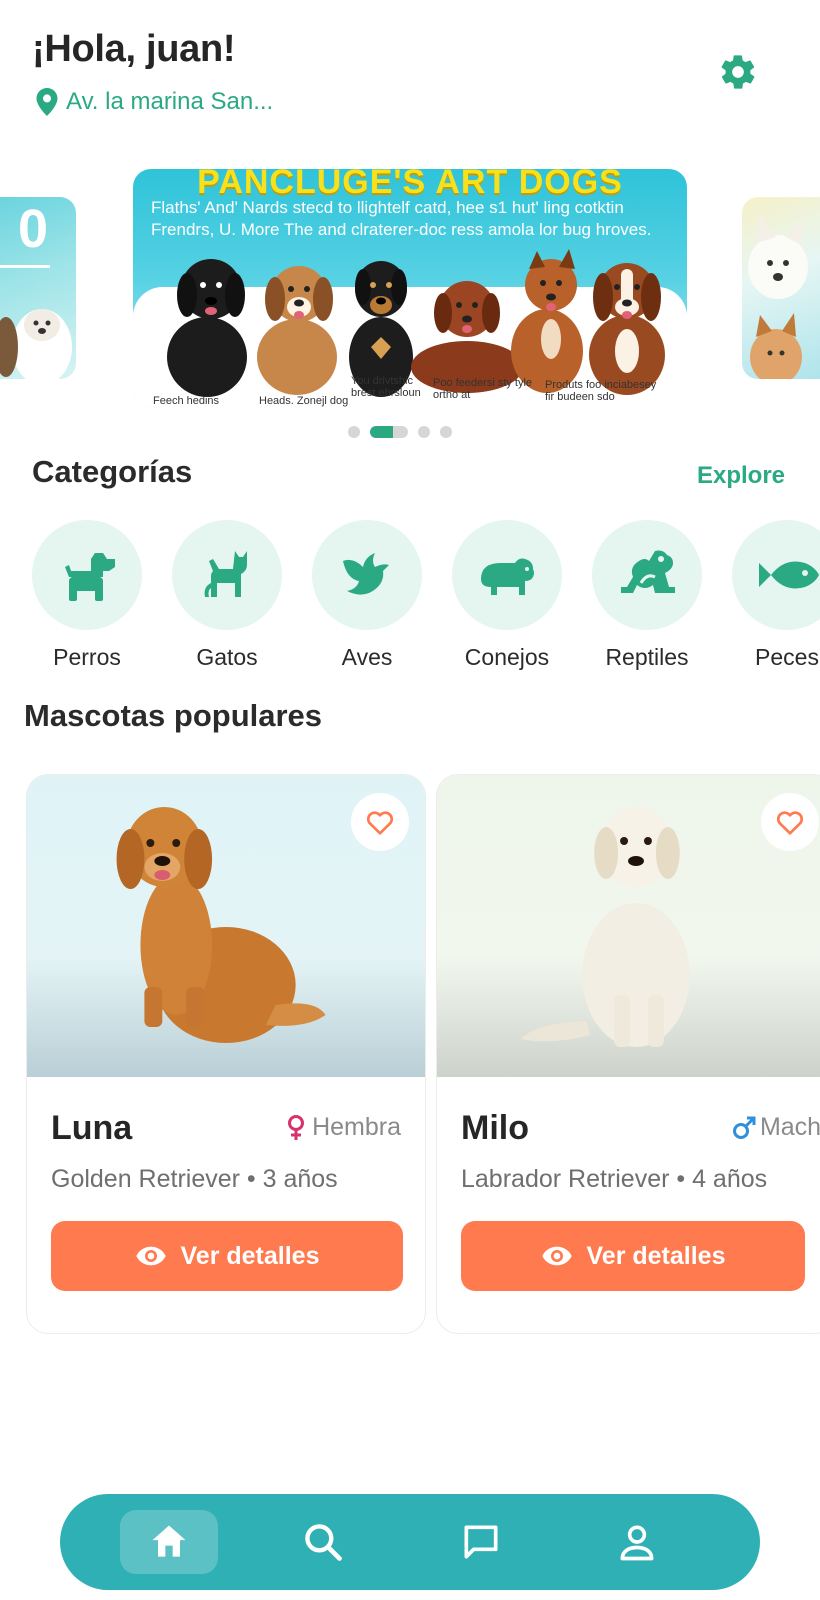 The image size is (820, 1600). I want to click on category-label: Aves, so click(367, 657).